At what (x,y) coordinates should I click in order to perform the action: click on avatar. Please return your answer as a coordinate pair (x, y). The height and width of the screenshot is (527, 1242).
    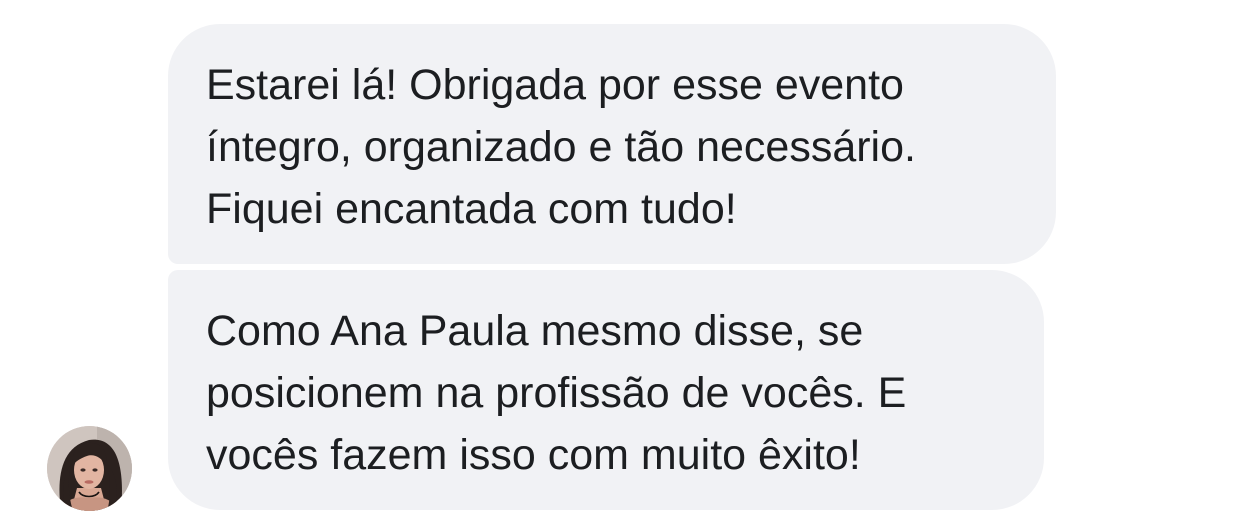
    Looking at the image, I should click on (89, 468).